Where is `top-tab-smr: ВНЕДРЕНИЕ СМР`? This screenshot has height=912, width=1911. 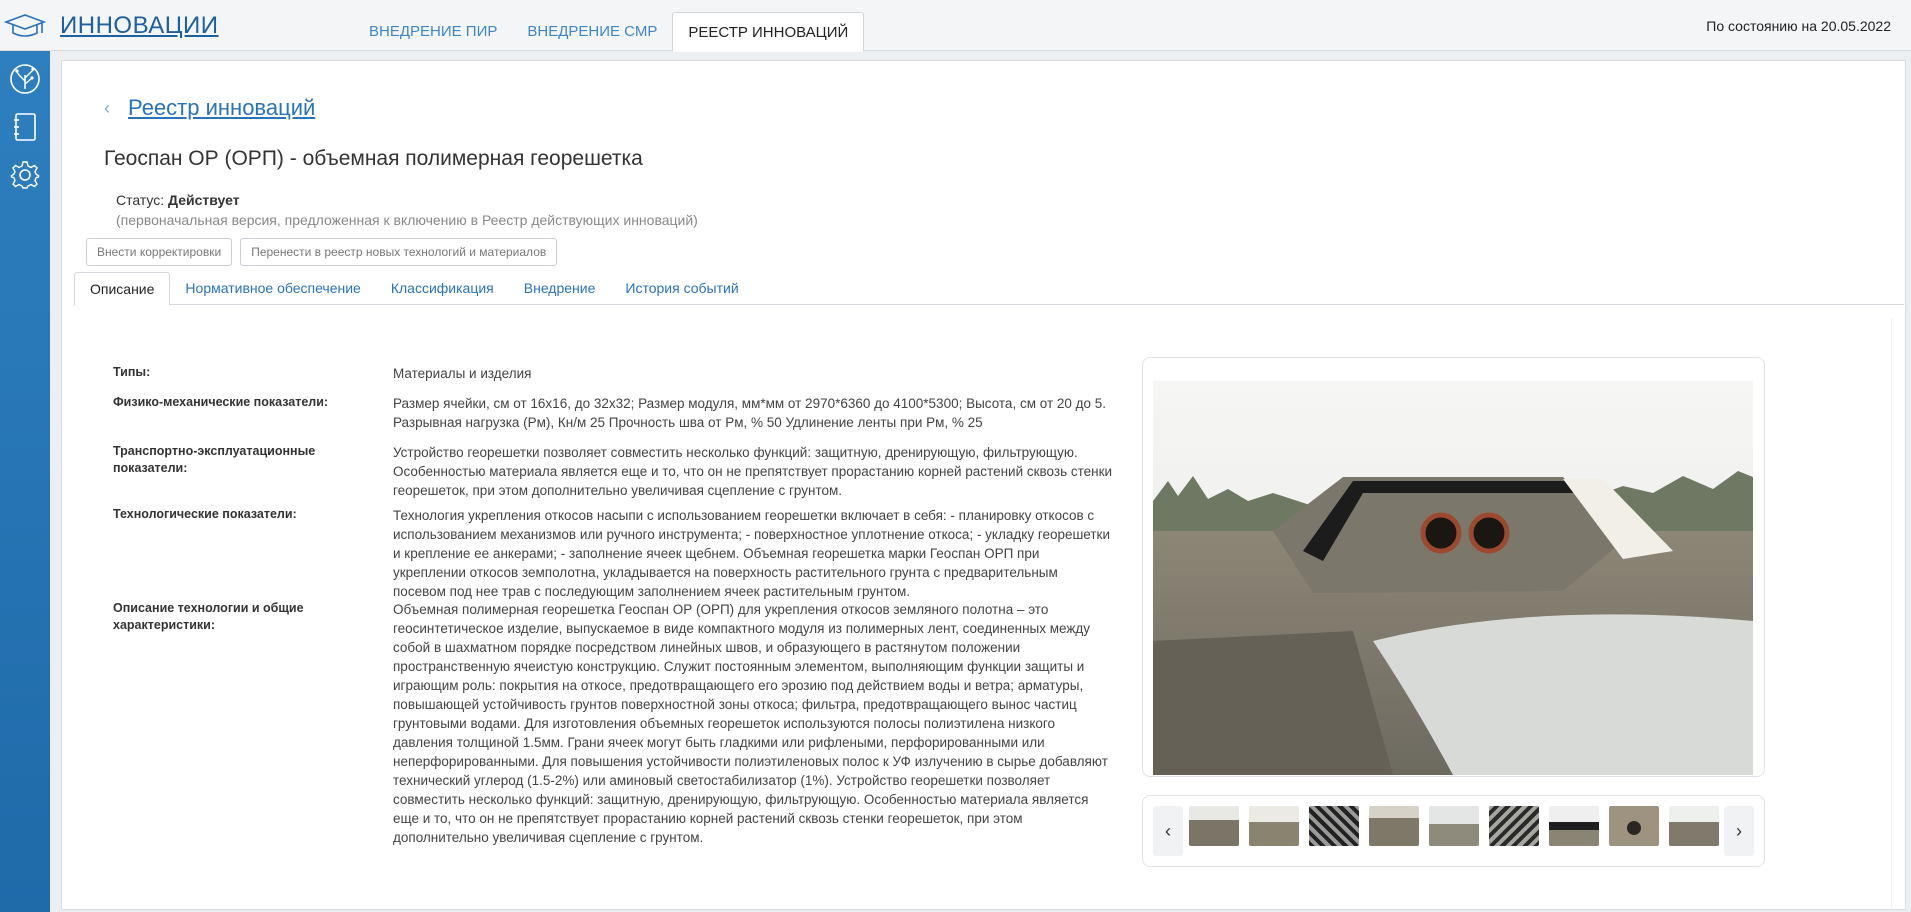 top-tab-smr: ВНЕДРЕНИЕ СМР is located at coordinates (592, 32).